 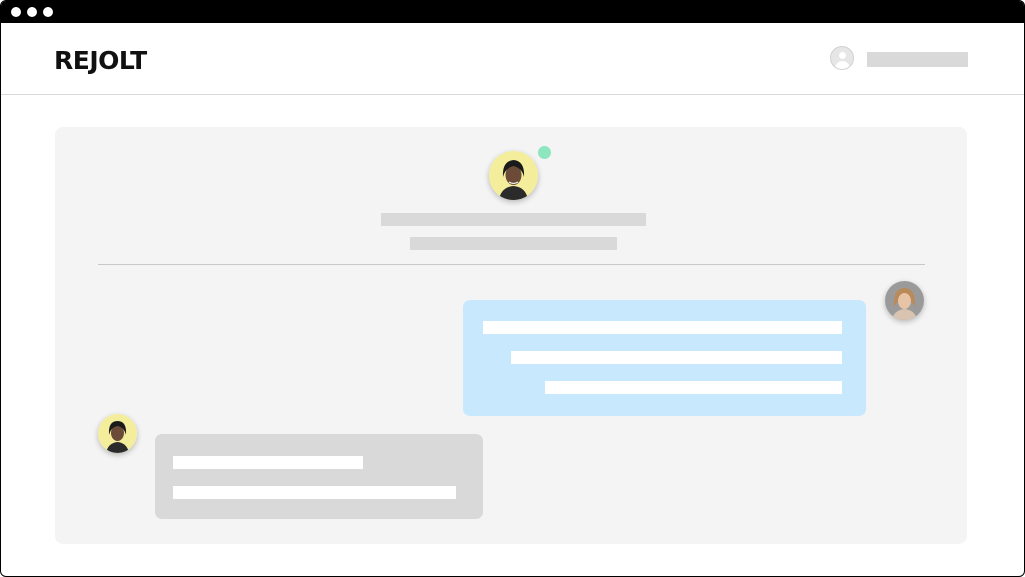 I want to click on chat-divider, so click(x=511, y=264).